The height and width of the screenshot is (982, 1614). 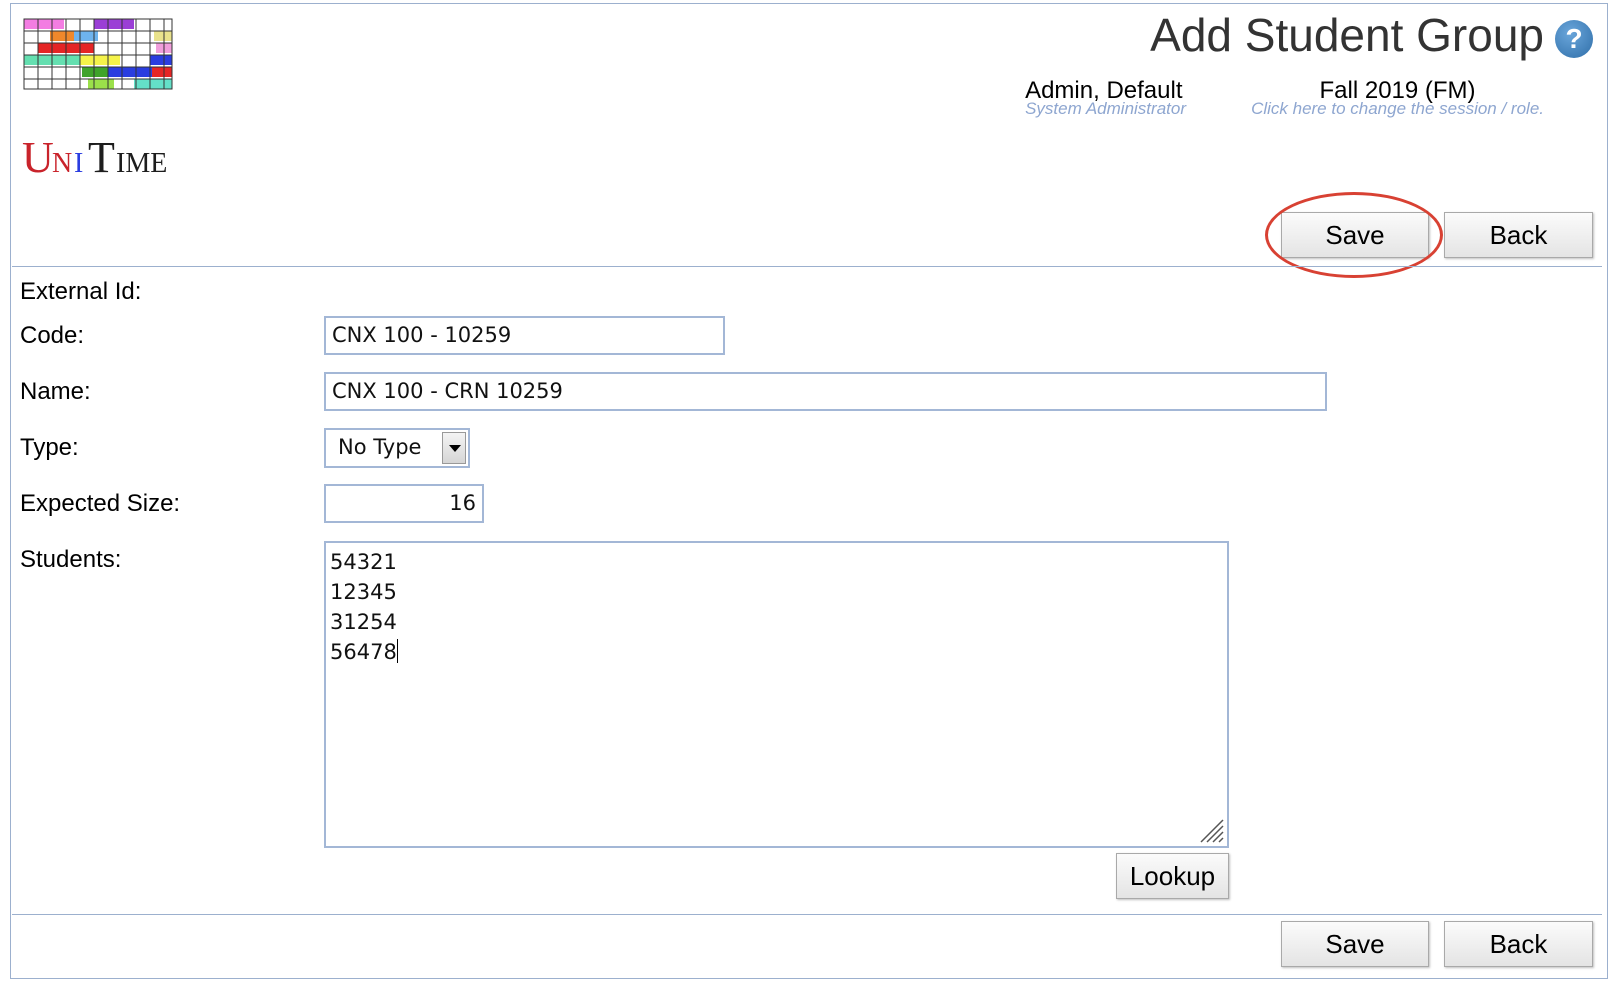 What do you see at coordinates (380, 447) in the screenshot?
I see `type-select-value: No Type` at bounding box center [380, 447].